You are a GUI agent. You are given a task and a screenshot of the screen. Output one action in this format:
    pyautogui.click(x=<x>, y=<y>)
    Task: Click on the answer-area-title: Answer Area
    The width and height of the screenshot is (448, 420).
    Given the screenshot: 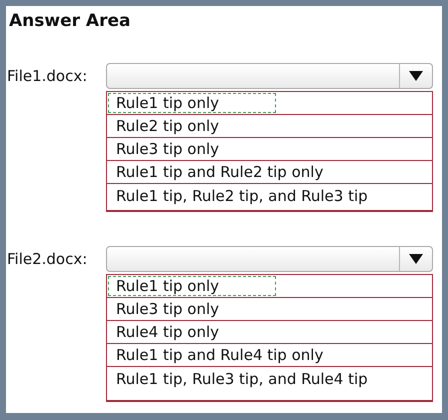 What is the action you would take?
    pyautogui.click(x=70, y=21)
    